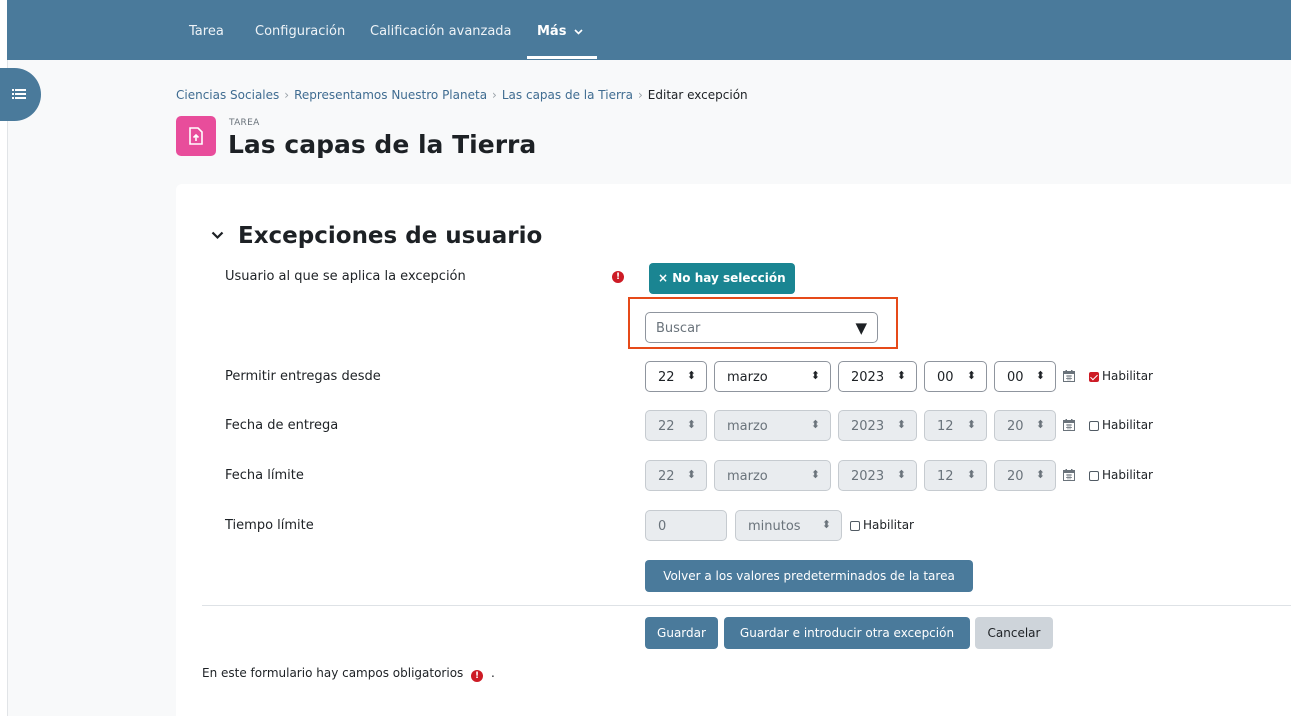 Image resolution: width=1291 pixels, height=716 pixels. What do you see at coordinates (955, 475) in the screenshot?
I see `cutoff-hour-select: 12 ⬍` at bounding box center [955, 475].